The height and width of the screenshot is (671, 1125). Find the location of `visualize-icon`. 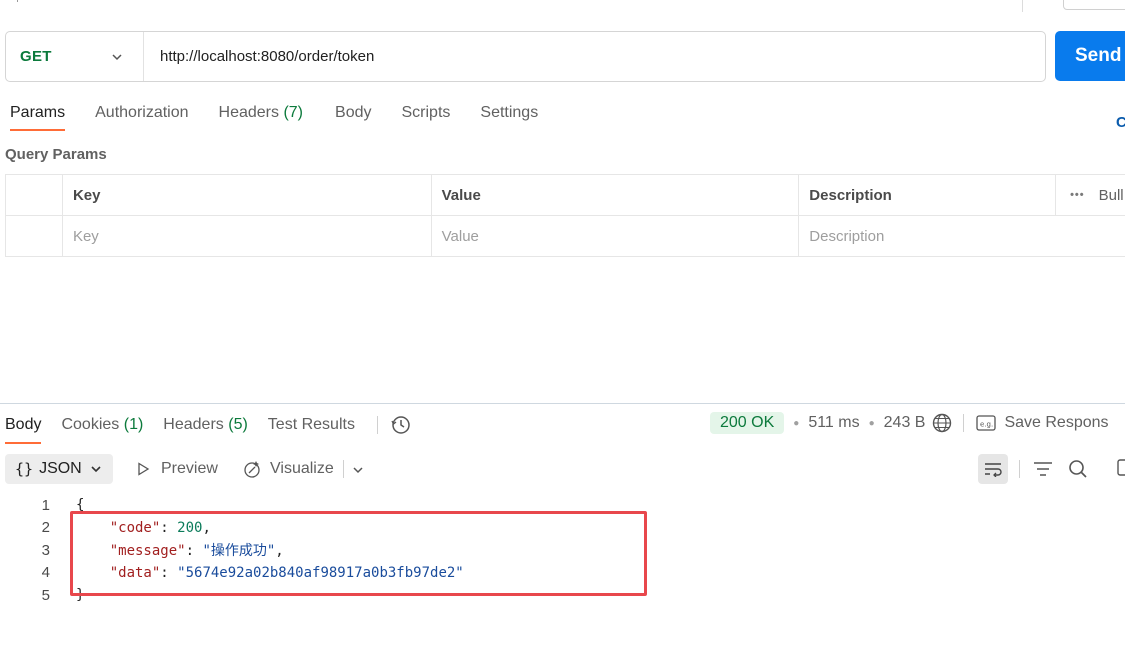

visualize-icon is located at coordinates (252, 469).